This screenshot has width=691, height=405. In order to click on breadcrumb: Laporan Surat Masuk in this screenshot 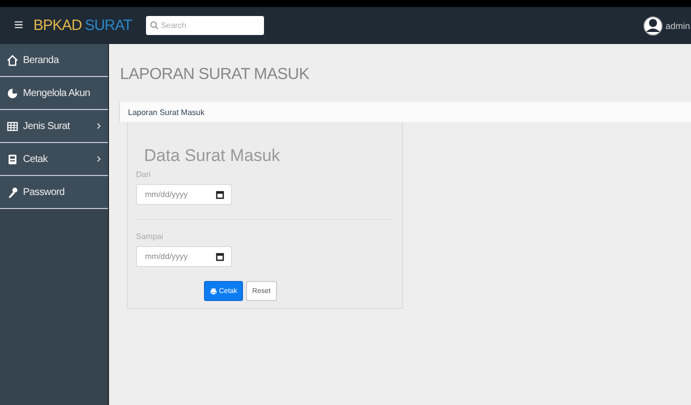, I will do `click(166, 112)`.